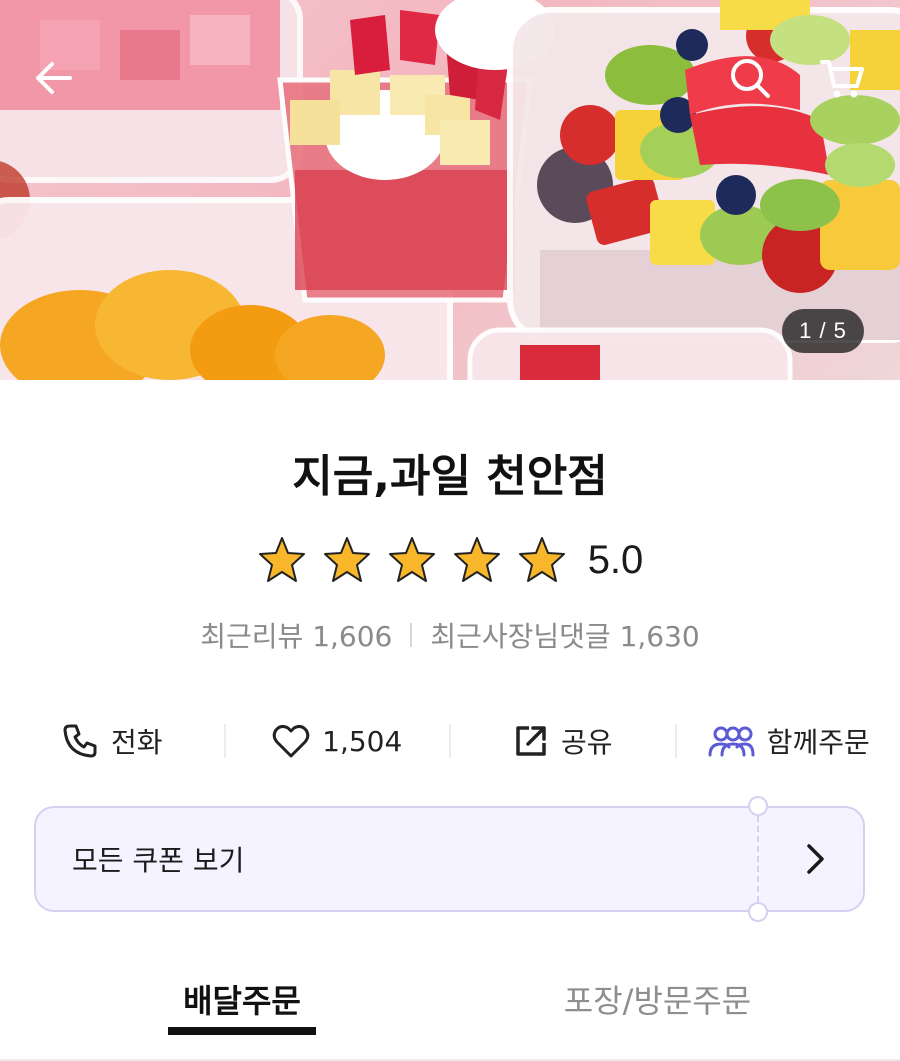 Image resolution: width=900 pixels, height=1061 pixels. I want to click on phone-icon, so click(80, 741).